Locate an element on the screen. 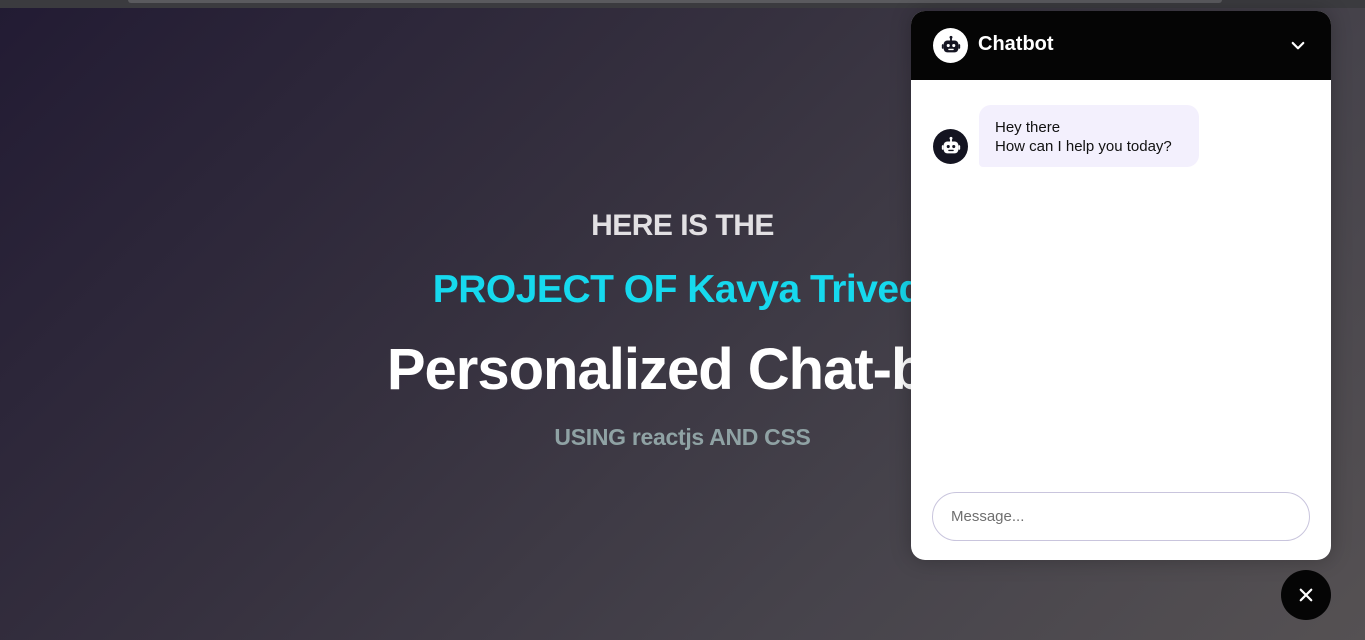 This screenshot has height=640, width=1365. message-input is located at coordinates (1121, 516).